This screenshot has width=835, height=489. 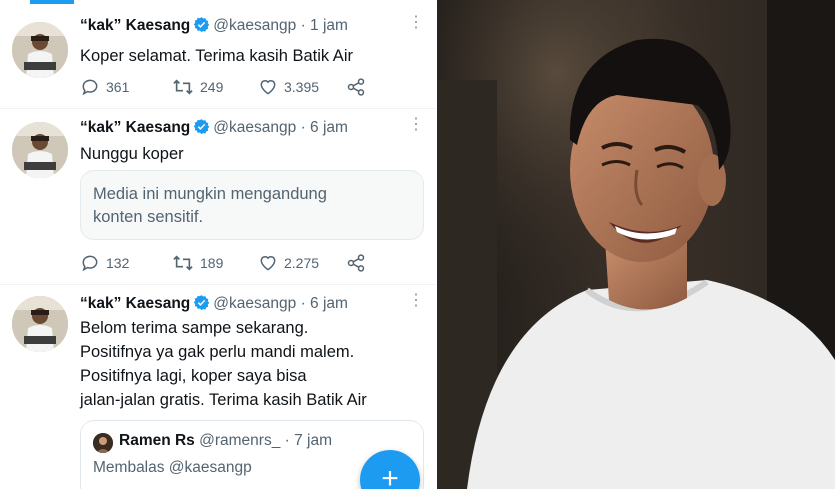 What do you see at coordinates (104, 263) in the screenshot?
I see `reply-button: 132` at bounding box center [104, 263].